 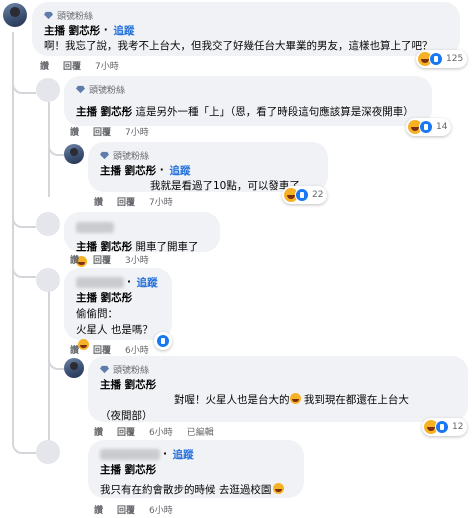 What do you see at coordinates (114, 330) in the screenshot?
I see `comment-text-line2: 火星人 也是嗎？` at bounding box center [114, 330].